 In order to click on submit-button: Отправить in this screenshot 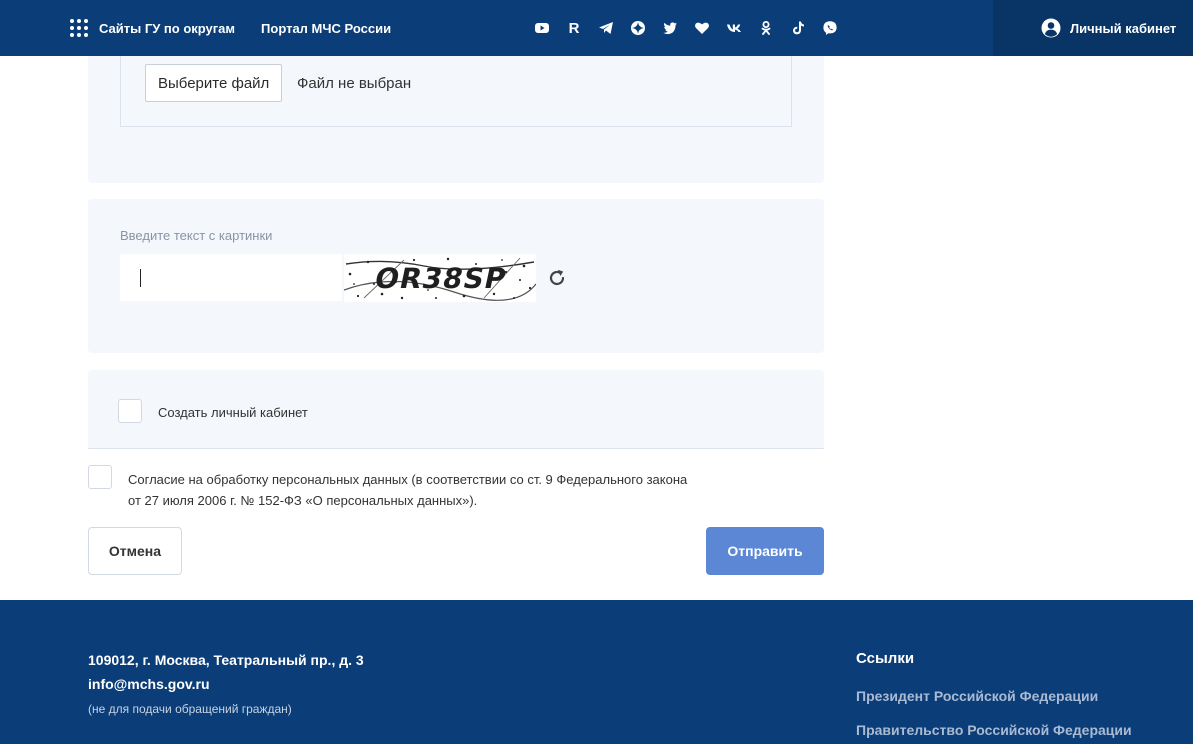, I will do `click(765, 551)`.